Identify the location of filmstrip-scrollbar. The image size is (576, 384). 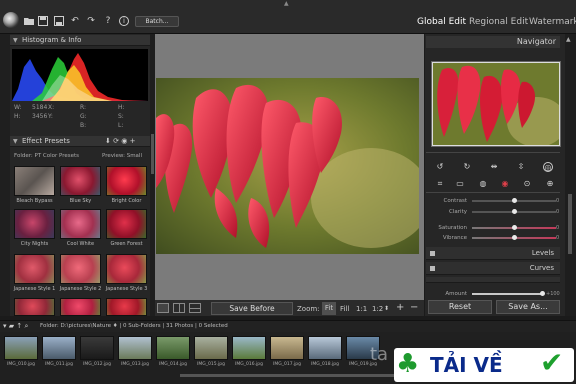
(290, 375).